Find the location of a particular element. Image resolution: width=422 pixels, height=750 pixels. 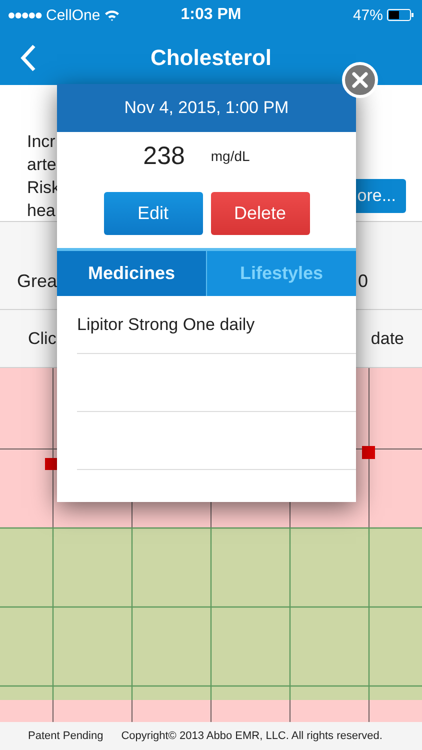

delete-button: Delete is located at coordinates (260, 213).